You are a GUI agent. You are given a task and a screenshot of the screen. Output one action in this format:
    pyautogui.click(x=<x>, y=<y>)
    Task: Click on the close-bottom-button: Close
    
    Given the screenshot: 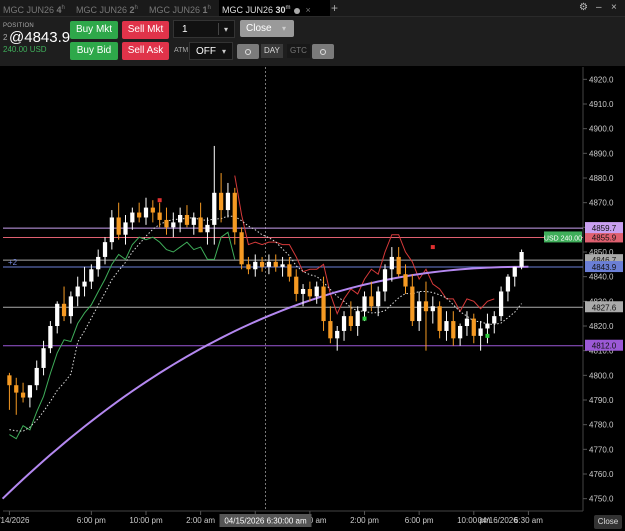 What is the action you would take?
    pyautogui.click(x=608, y=522)
    